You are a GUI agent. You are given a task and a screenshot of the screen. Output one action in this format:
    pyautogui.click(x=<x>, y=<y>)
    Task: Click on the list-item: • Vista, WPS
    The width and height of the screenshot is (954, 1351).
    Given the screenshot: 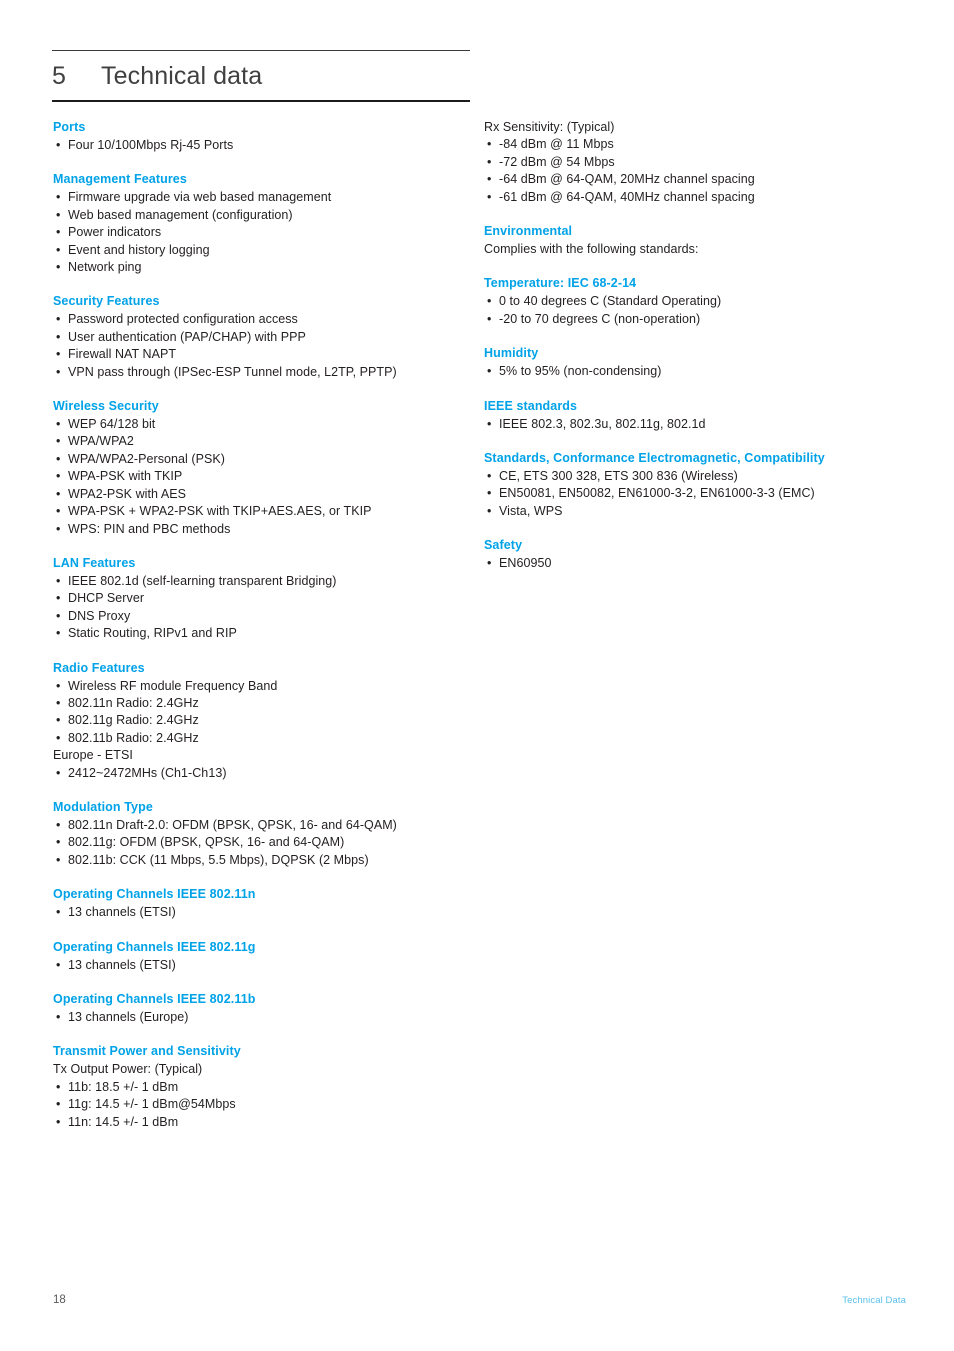 What is the action you would take?
    pyautogui.click(x=694, y=511)
    